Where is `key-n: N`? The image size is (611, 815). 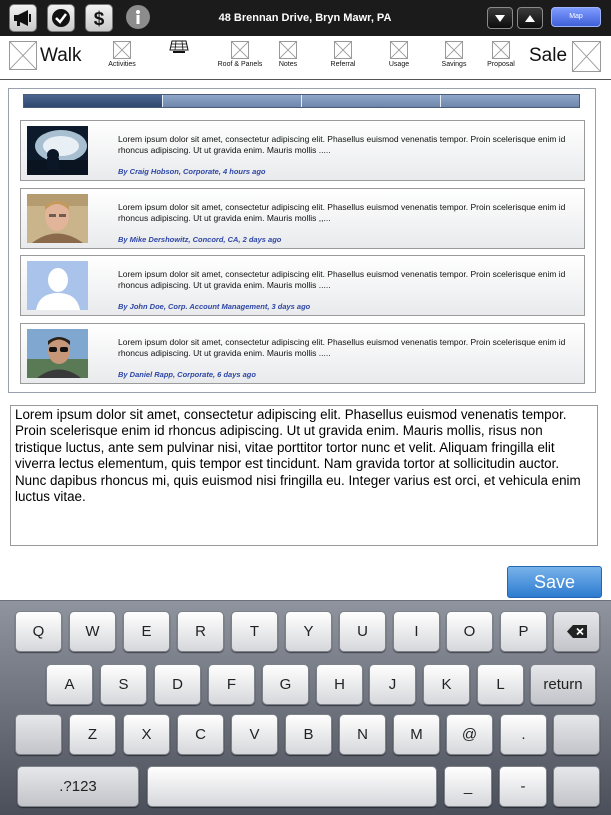
key-n: N is located at coordinates (362, 734).